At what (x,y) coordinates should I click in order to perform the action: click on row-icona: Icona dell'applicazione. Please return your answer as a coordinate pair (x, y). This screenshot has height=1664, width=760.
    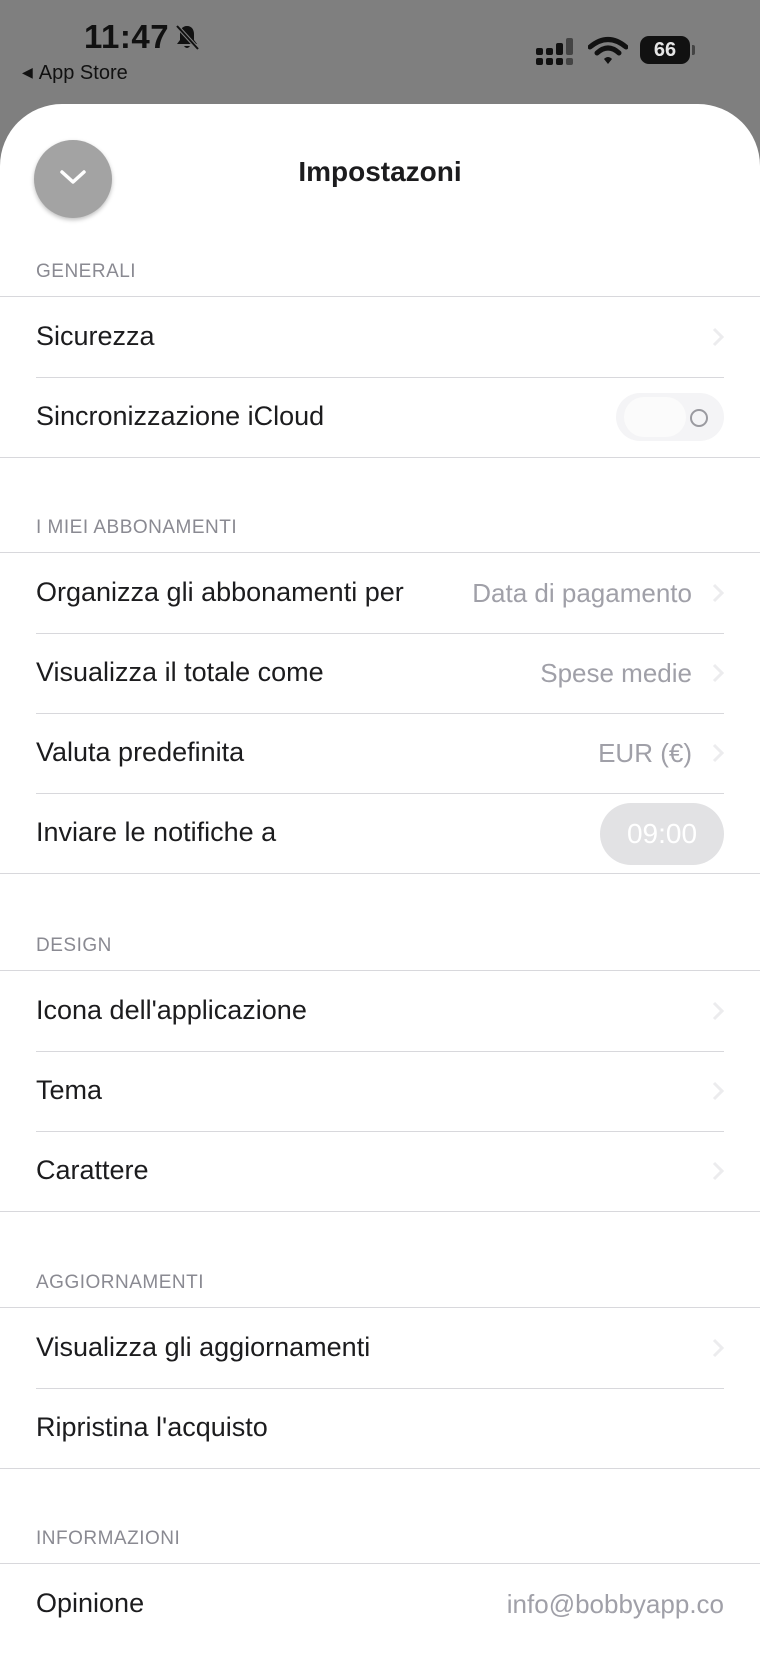
    Looking at the image, I should click on (380, 1011).